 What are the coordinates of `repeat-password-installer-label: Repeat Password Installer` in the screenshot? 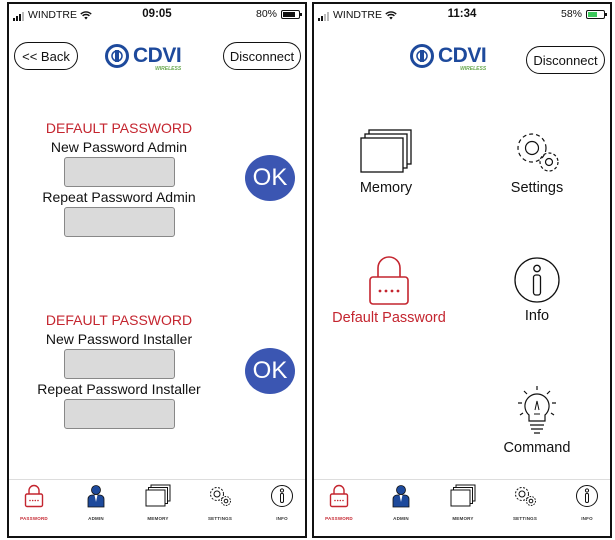 It's located at (119, 389).